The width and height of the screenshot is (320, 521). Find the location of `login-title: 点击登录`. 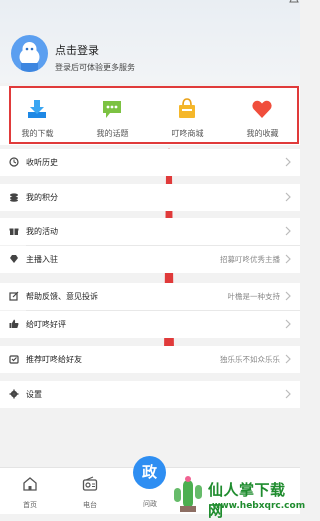

login-title: 点击登录 is located at coordinates (77, 50).